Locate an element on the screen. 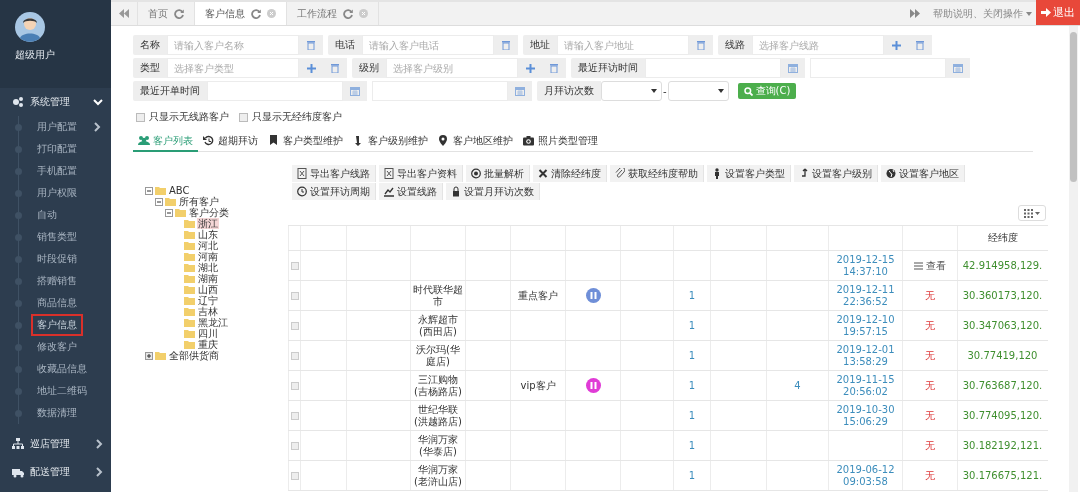 This screenshot has width=1080, height=492. tab: 照片类型管理 is located at coordinates (560, 141).